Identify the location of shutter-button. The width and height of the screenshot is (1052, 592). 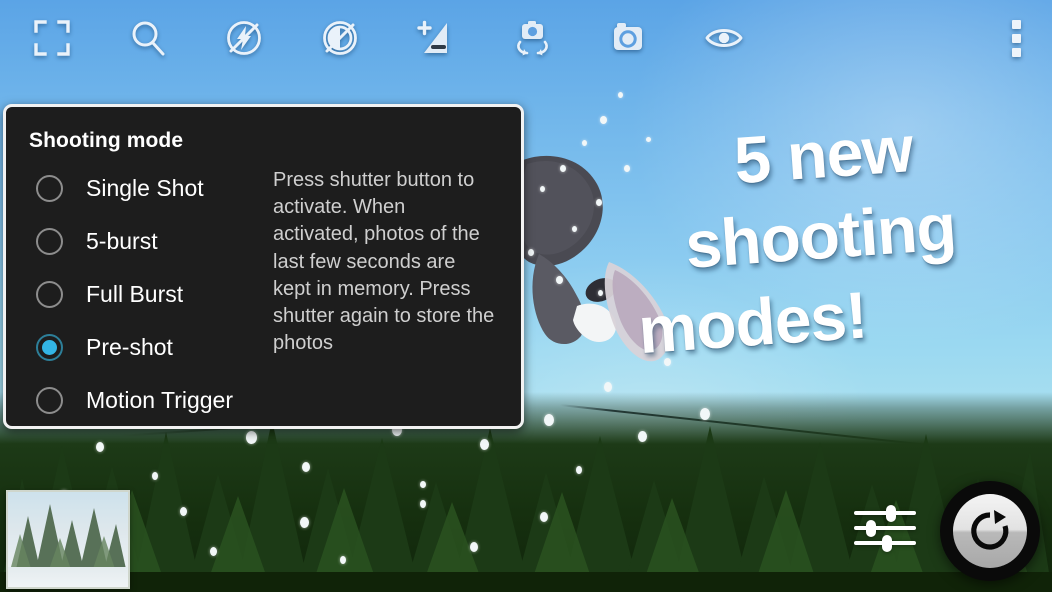
(990, 531).